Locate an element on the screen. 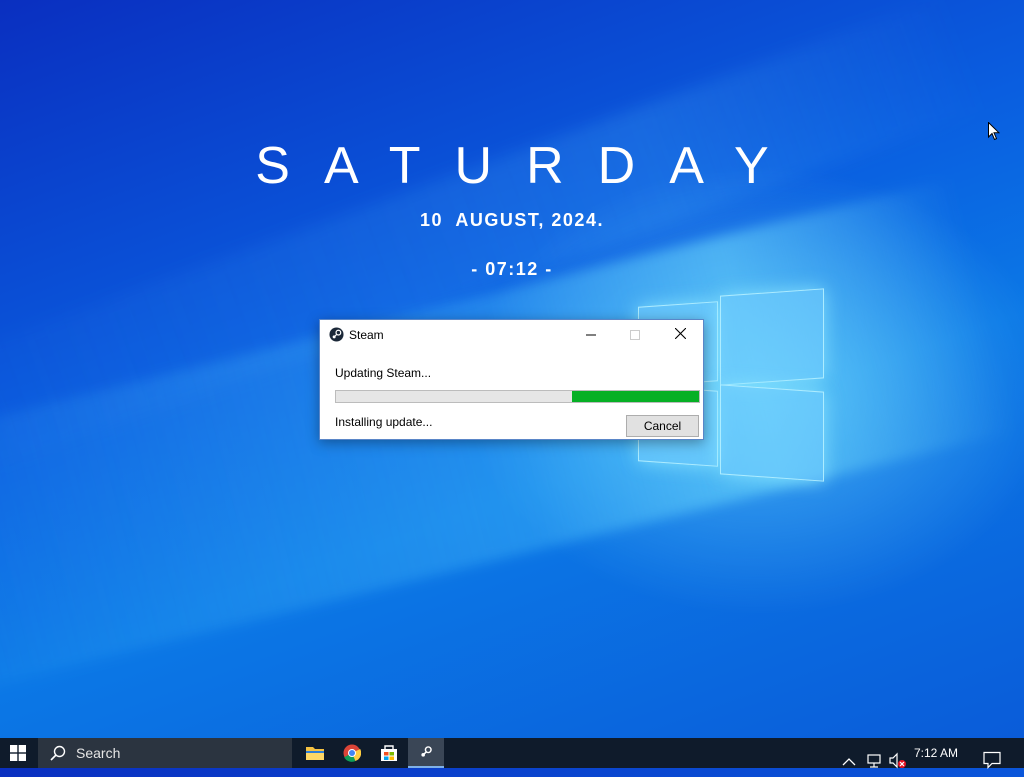 The image size is (1024, 777). notifications-icon is located at coordinates (992, 760).